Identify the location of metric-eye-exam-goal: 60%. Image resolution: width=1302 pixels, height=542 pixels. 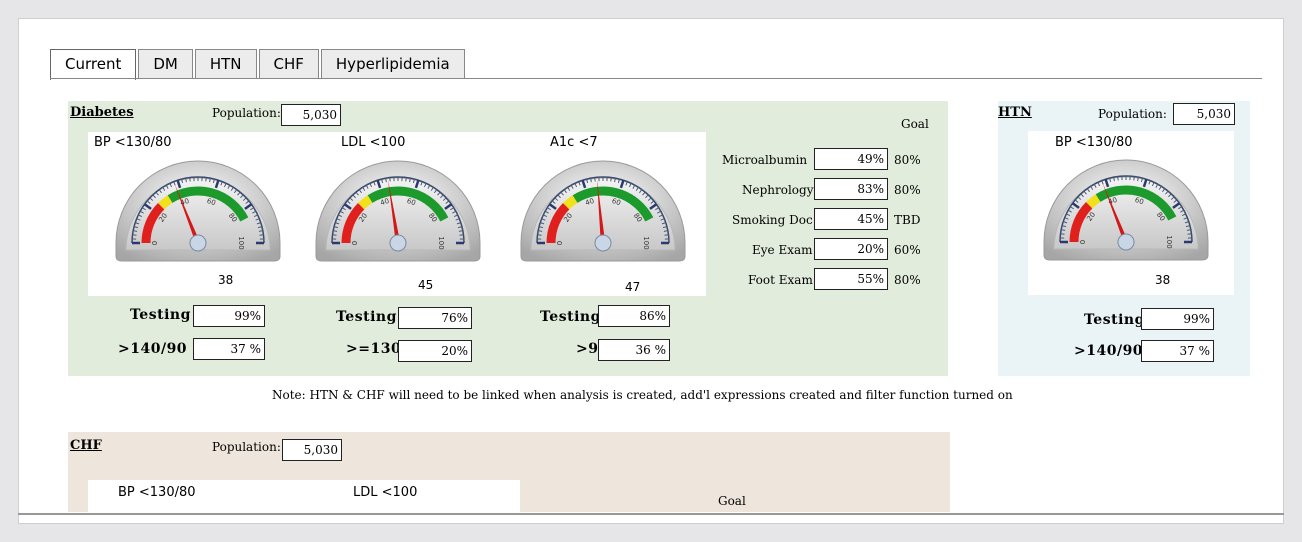
(907, 250).